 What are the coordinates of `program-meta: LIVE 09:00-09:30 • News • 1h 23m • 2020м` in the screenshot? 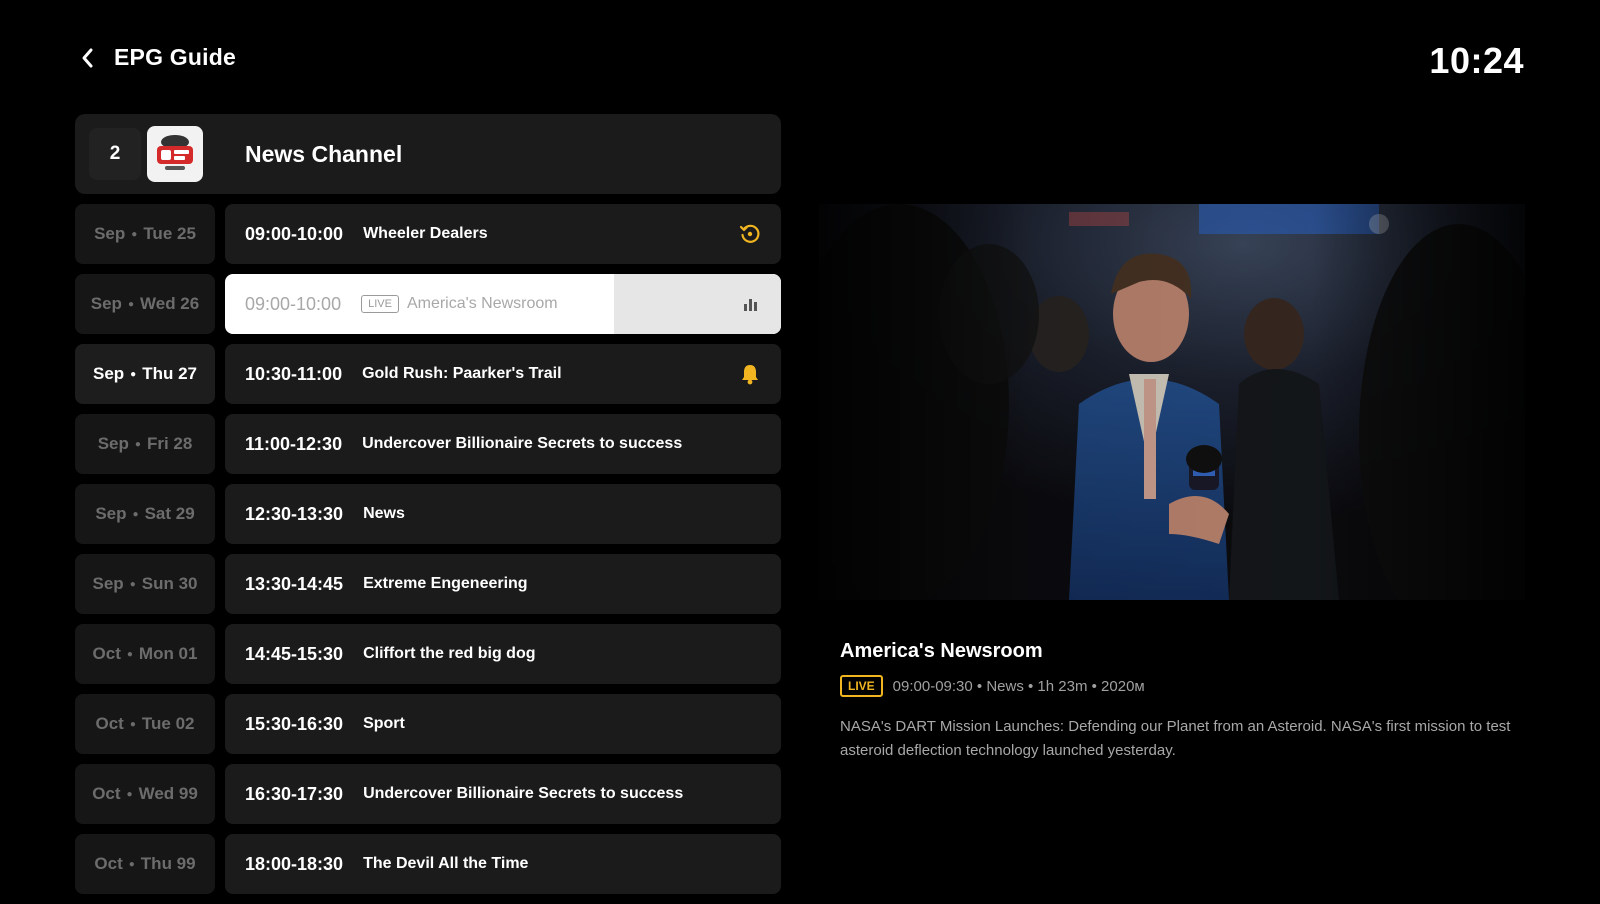 It's located at (1180, 686).